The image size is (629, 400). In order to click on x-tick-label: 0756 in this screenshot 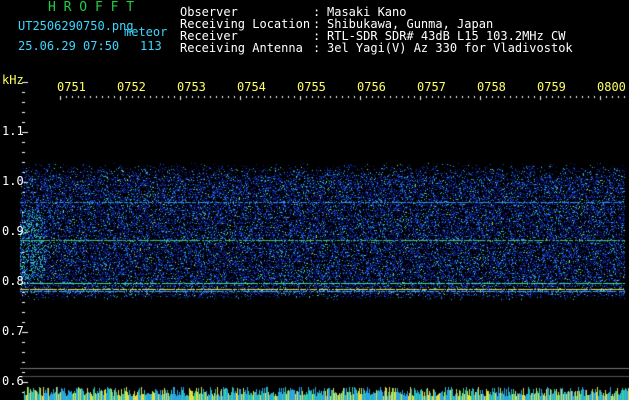, I will do `click(371, 87)`.